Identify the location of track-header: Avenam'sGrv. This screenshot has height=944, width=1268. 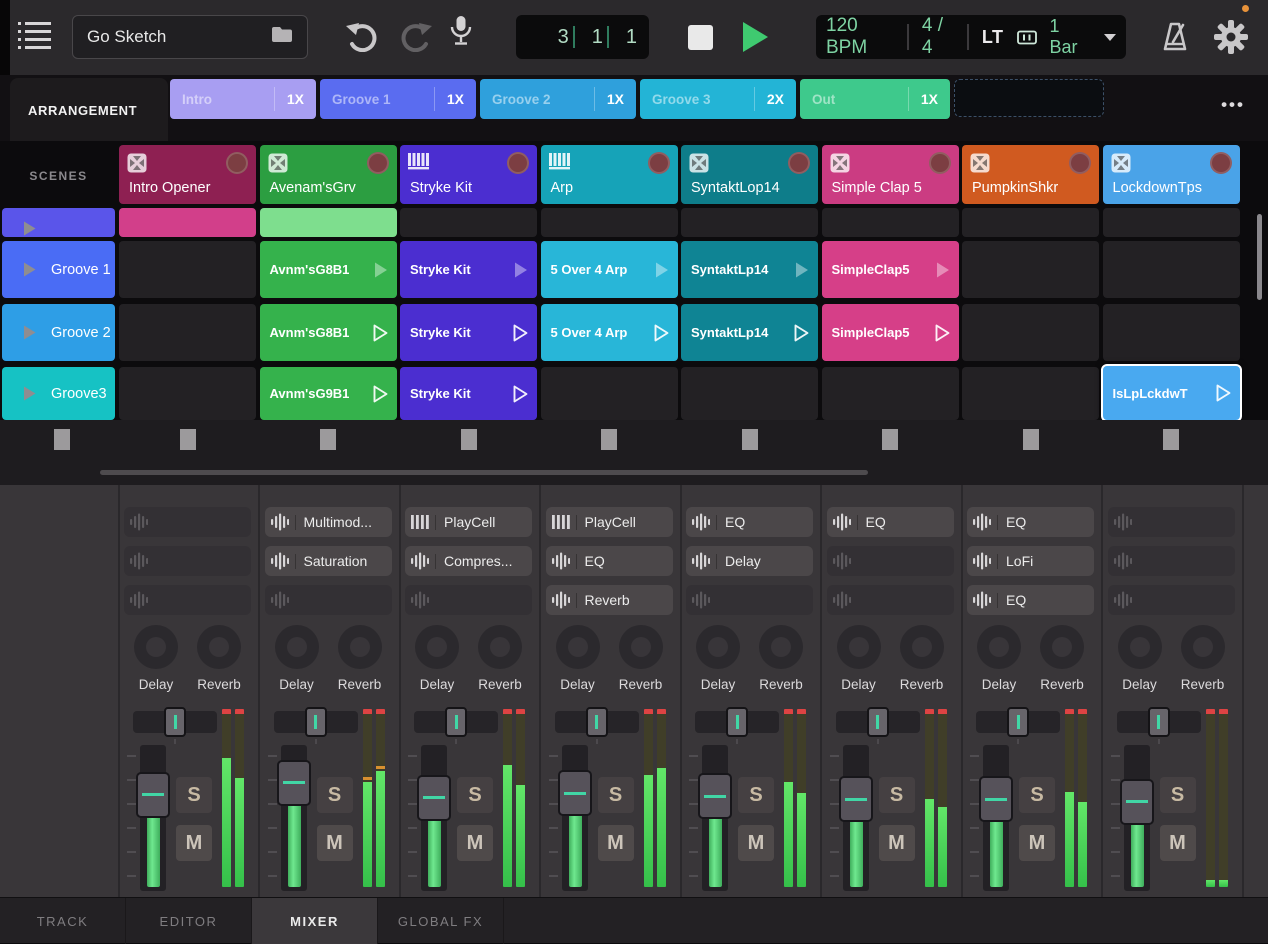
(328, 174).